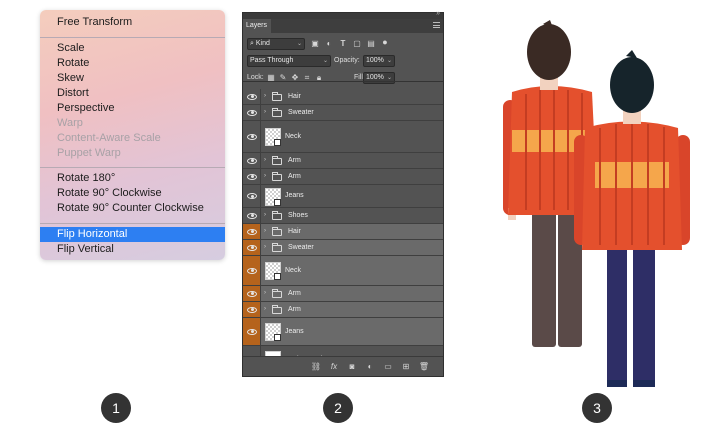 Image resolution: width=725 pixels, height=445 pixels. Describe the element at coordinates (343, 216) in the screenshot. I see `layer-row: › Shoes` at that location.